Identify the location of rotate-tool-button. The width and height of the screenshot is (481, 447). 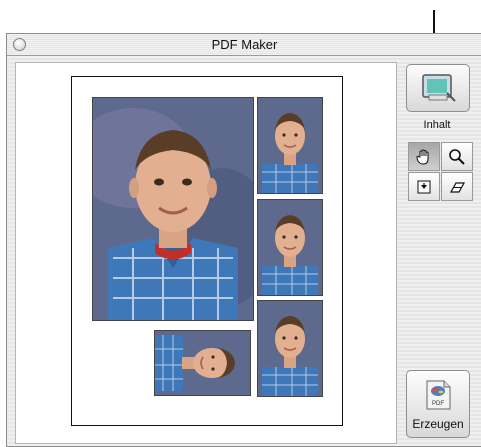
(424, 186).